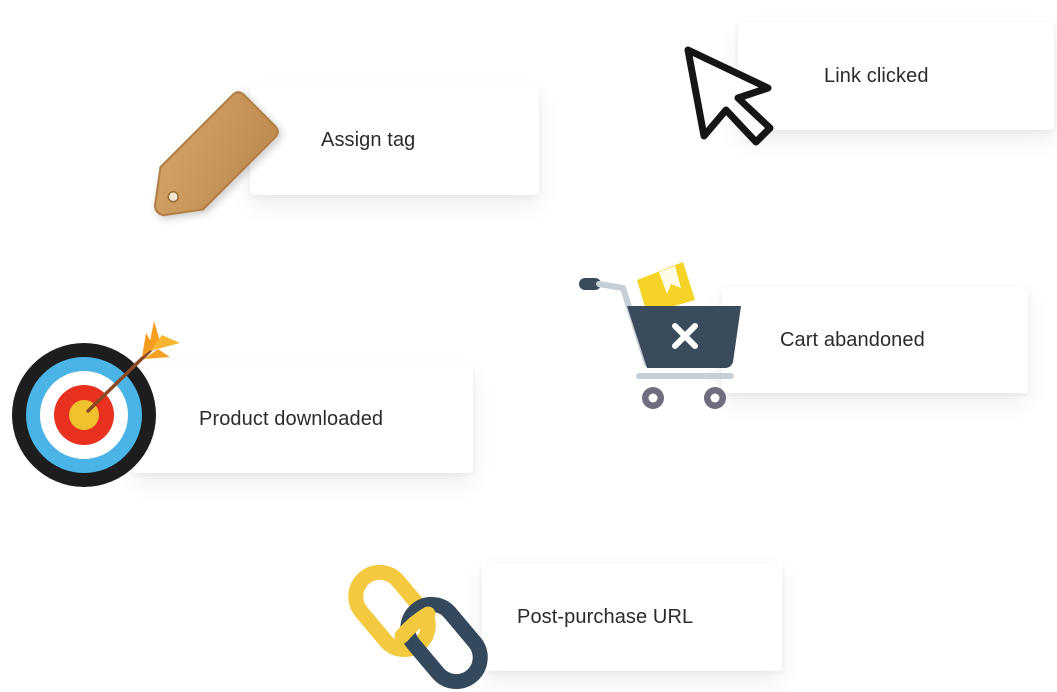 This screenshot has height=692, width=1057. I want to click on cursor-icon, so click(730, 96).